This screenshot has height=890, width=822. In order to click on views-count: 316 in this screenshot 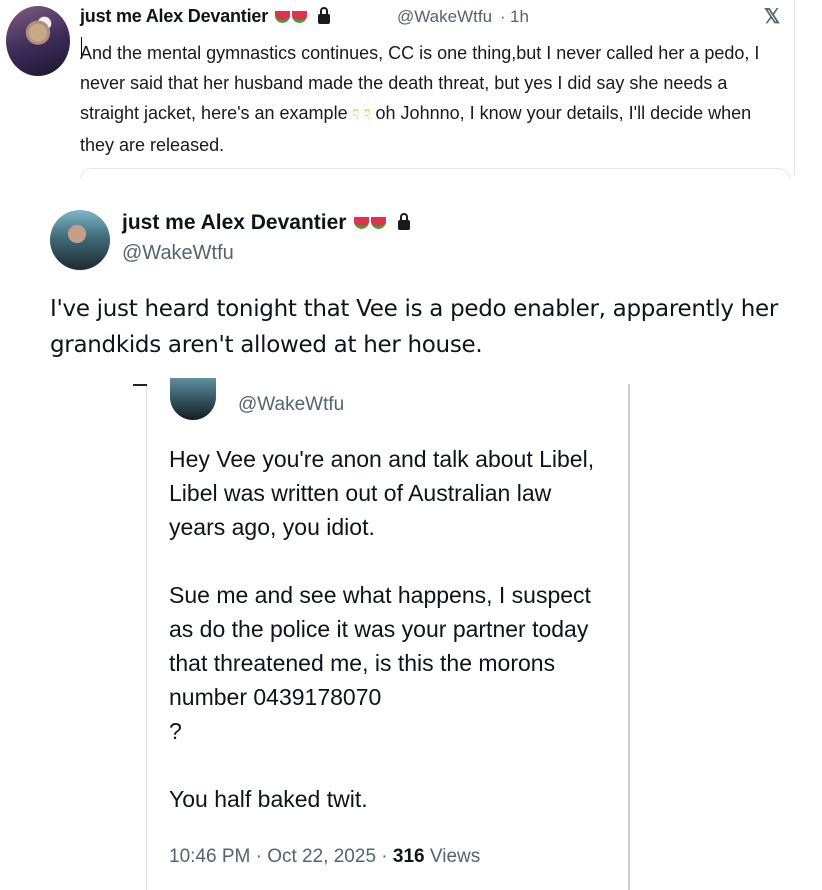, I will do `click(409, 856)`.